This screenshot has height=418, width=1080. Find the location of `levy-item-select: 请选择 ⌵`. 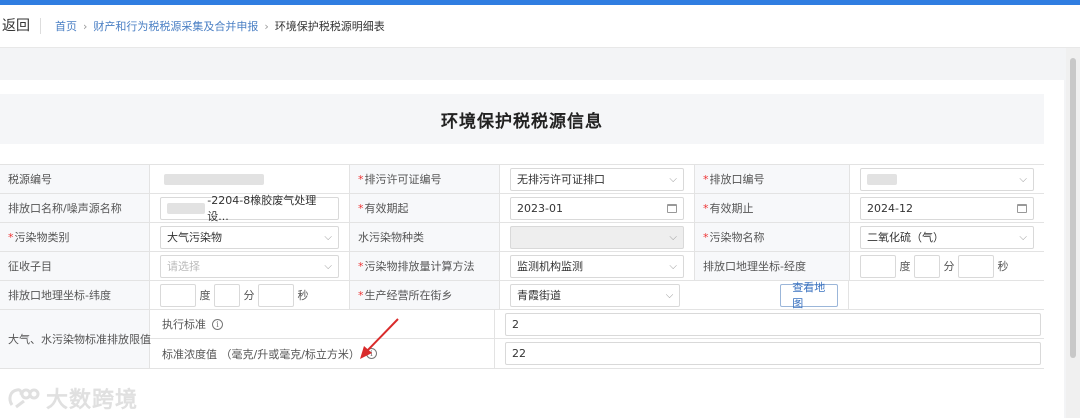

levy-item-select: 请选择 ⌵ is located at coordinates (249, 266).